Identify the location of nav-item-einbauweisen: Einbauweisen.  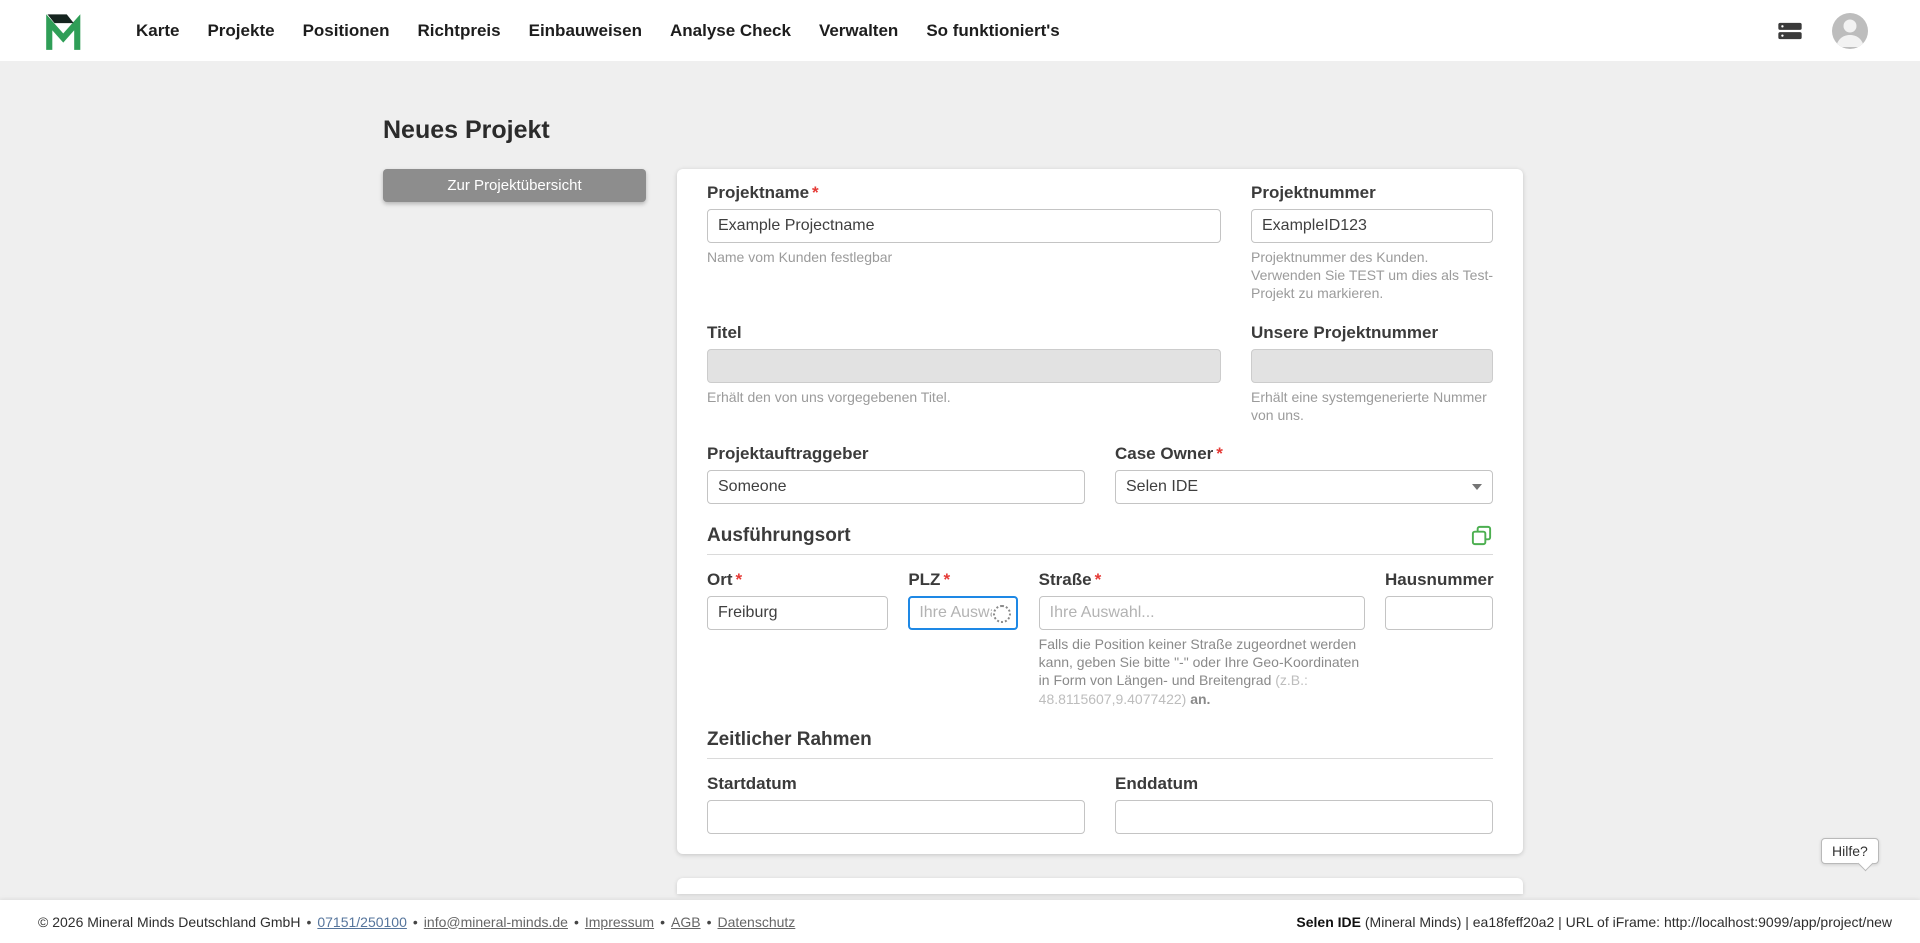
(585, 31).